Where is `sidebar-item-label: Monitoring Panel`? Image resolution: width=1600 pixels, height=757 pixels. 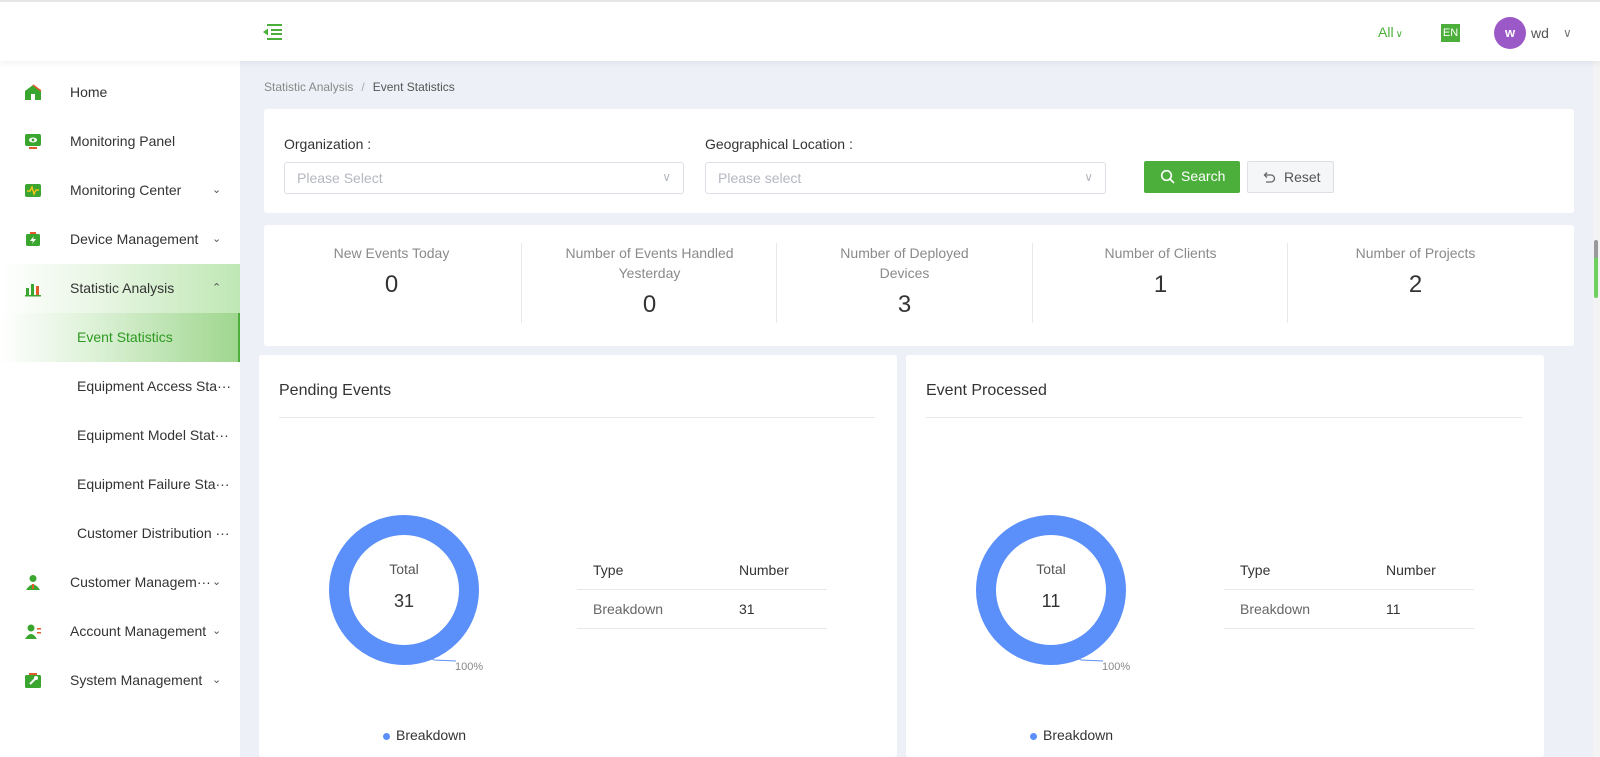 sidebar-item-label: Monitoring Panel is located at coordinates (123, 141).